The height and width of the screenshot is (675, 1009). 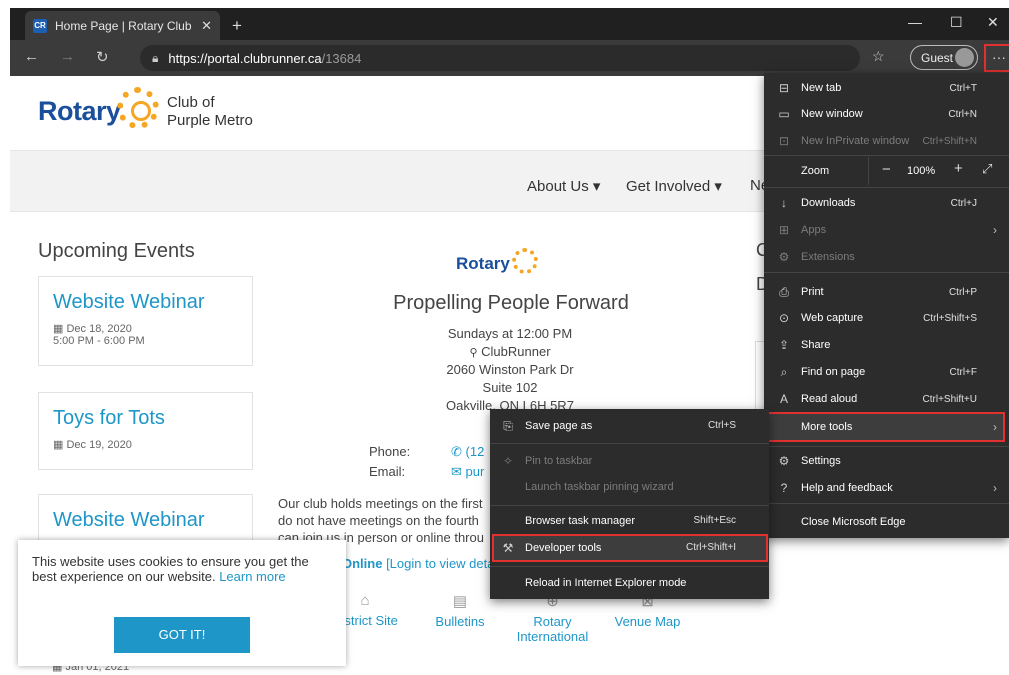 I want to click on submenu-item-save-page-as: ⎘ Save page as Ctrl+S, so click(x=629, y=426).